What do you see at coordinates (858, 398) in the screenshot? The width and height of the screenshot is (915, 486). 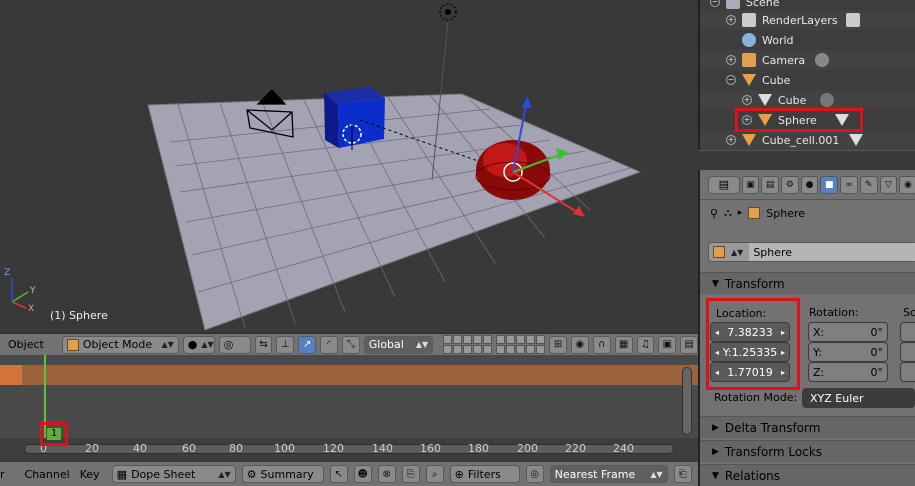 I see `rotation-mode-select: XYZ Euler` at bounding box center [858, 398].